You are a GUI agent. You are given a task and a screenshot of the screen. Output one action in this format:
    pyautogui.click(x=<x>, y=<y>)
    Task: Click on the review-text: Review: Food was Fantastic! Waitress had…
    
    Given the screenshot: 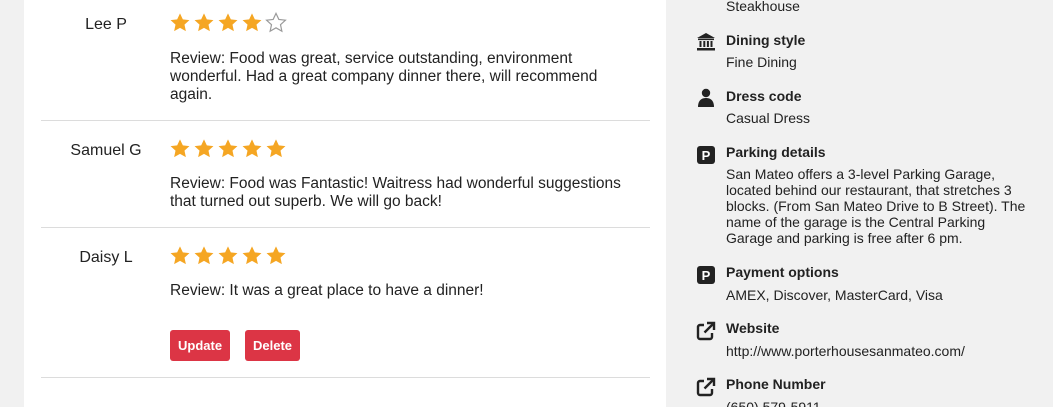 What is the action you would take?
    pyautogui.click(x=395, y=192)
    